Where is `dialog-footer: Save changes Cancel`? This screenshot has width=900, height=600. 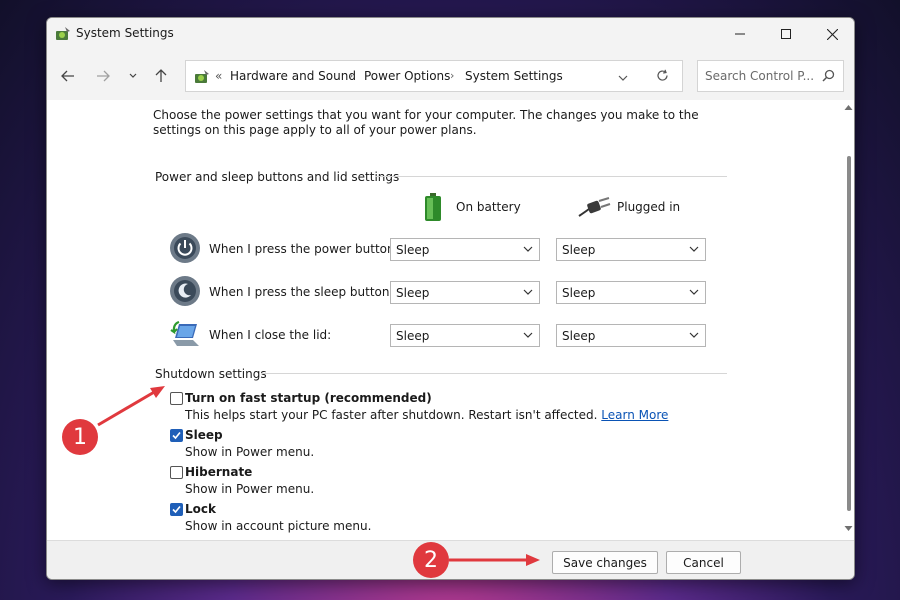 dialog-footer: Save changes Cancel is located at coordinates (450, 559).